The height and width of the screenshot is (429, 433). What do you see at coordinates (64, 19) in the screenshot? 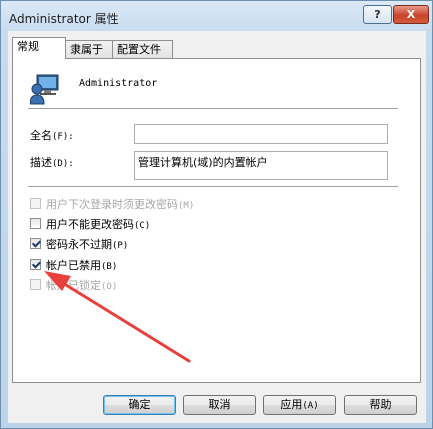
I see `window-title: Administrator 属性` at bounding box center [64, 19].